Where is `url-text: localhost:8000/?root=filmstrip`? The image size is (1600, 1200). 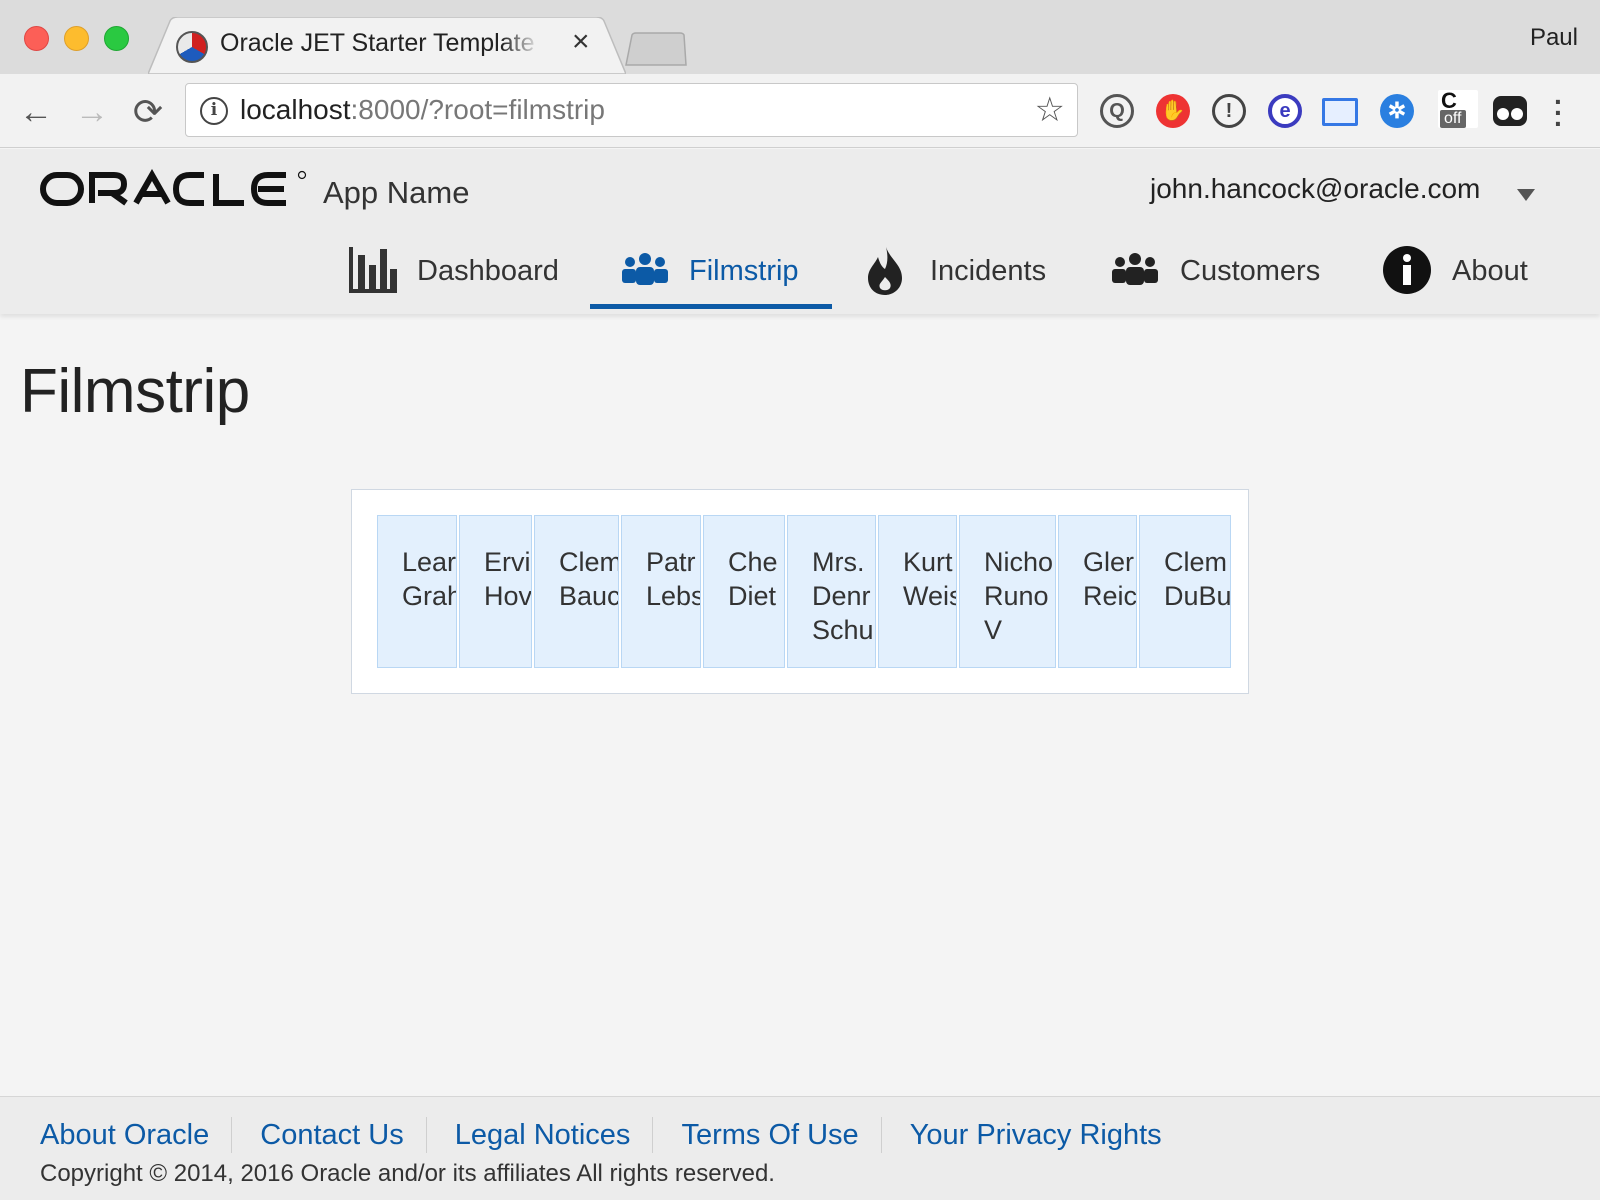
url-text: localhost:8000/?root=filmstrip is located at coordinates (422, 110).